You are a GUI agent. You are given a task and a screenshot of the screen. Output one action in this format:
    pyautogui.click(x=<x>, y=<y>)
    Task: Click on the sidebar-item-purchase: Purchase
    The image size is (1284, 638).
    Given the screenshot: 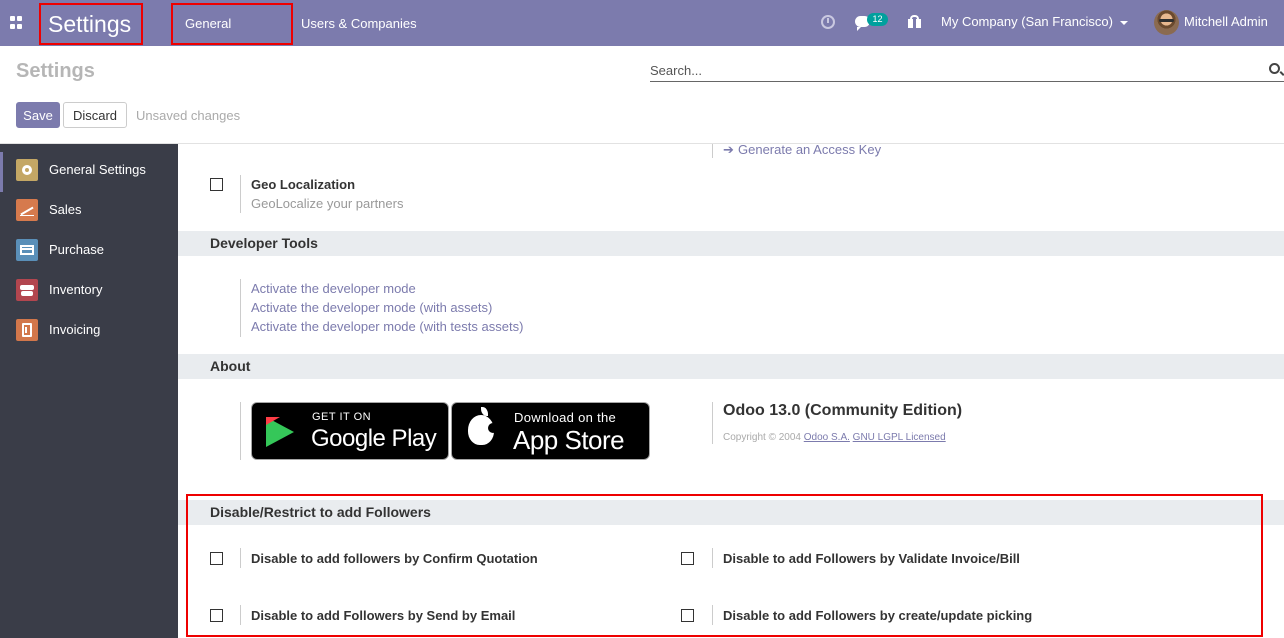 What is the action you would take?
    pyautogui.click(x=89, y=252)
    